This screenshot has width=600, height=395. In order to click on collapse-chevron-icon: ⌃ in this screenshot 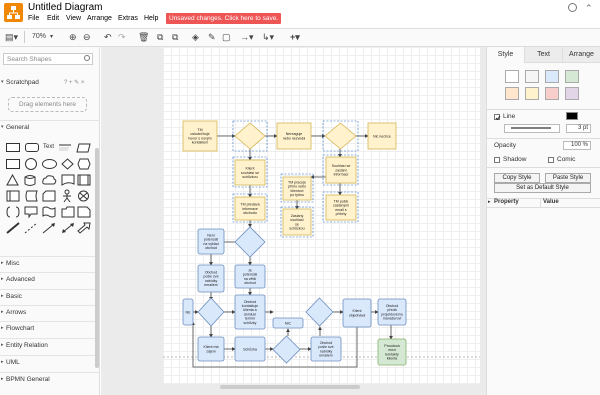, I will do `click(589, 8)`.